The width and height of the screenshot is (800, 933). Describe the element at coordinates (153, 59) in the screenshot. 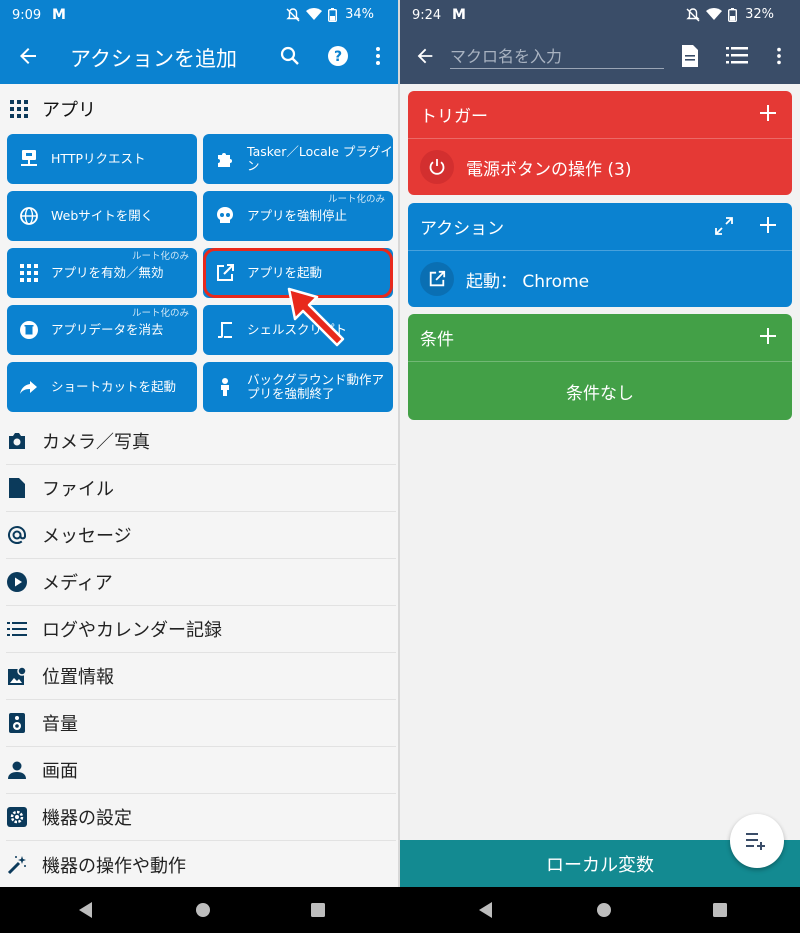

I see `page-title: アクションを追加` at that location.